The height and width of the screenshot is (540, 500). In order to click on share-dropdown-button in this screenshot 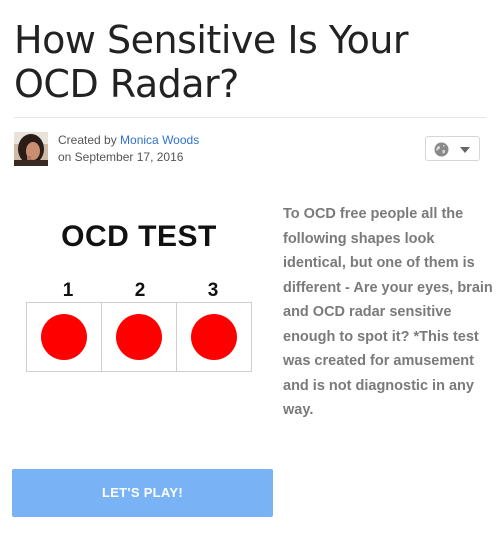, I will do `click(452, 148)`.